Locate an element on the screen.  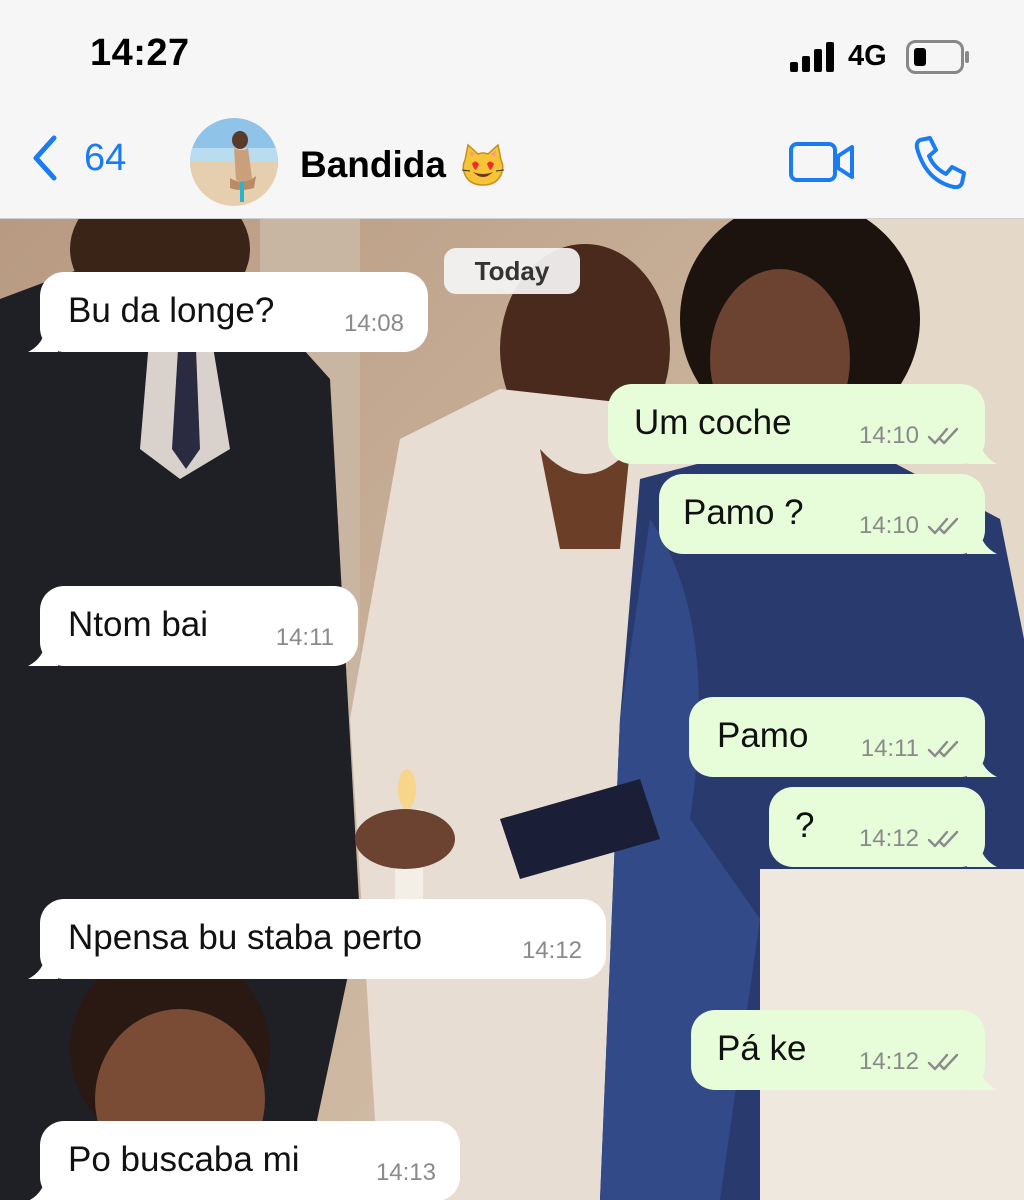
heart-eyes-cat-emoji-icon is located at coordinates (483, 164).